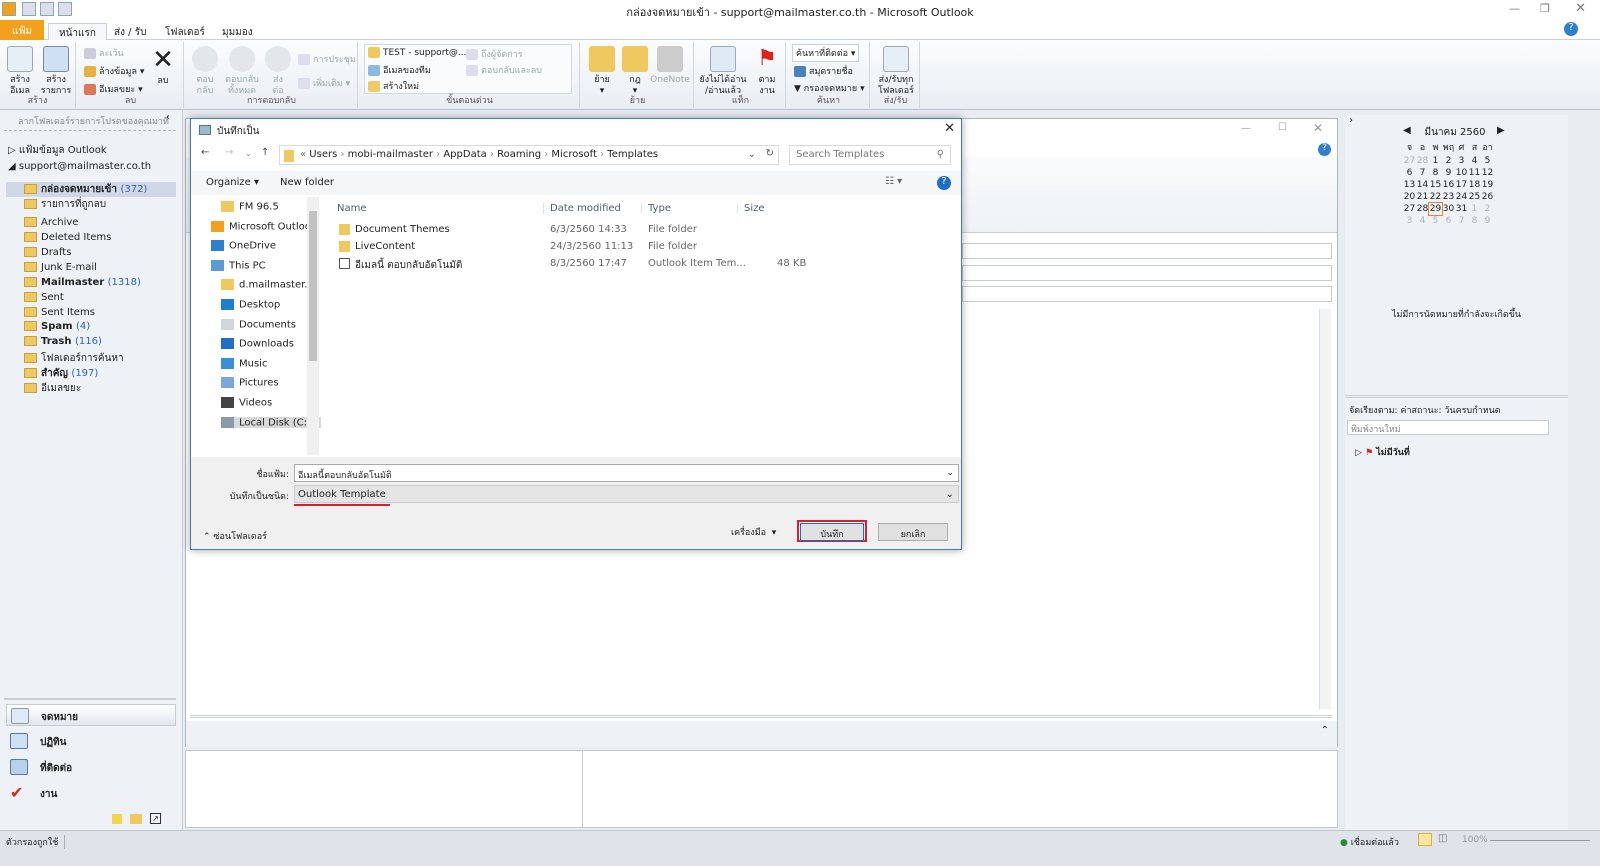 The image size is (1600, 866). Describe the element at coordinates (1147, 251) in the screenshot. I see `to-field` at that location.